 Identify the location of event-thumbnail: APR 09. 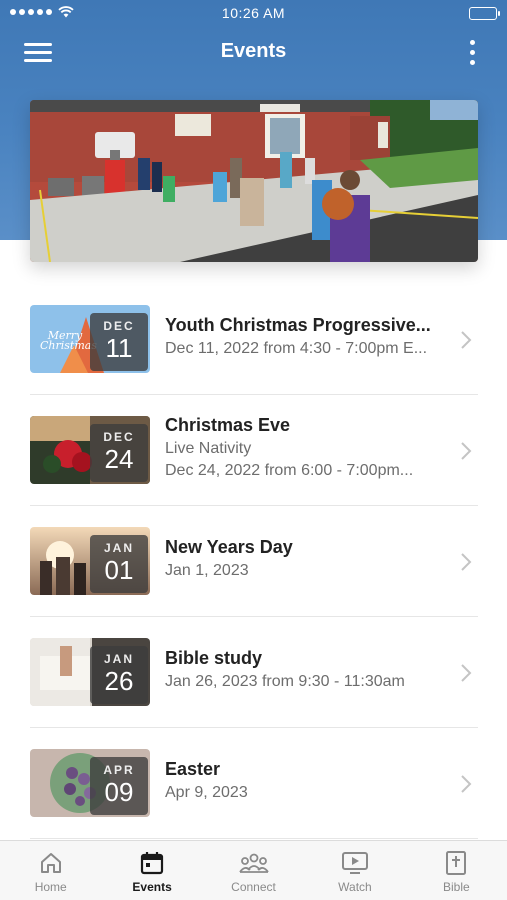
(90, 783).